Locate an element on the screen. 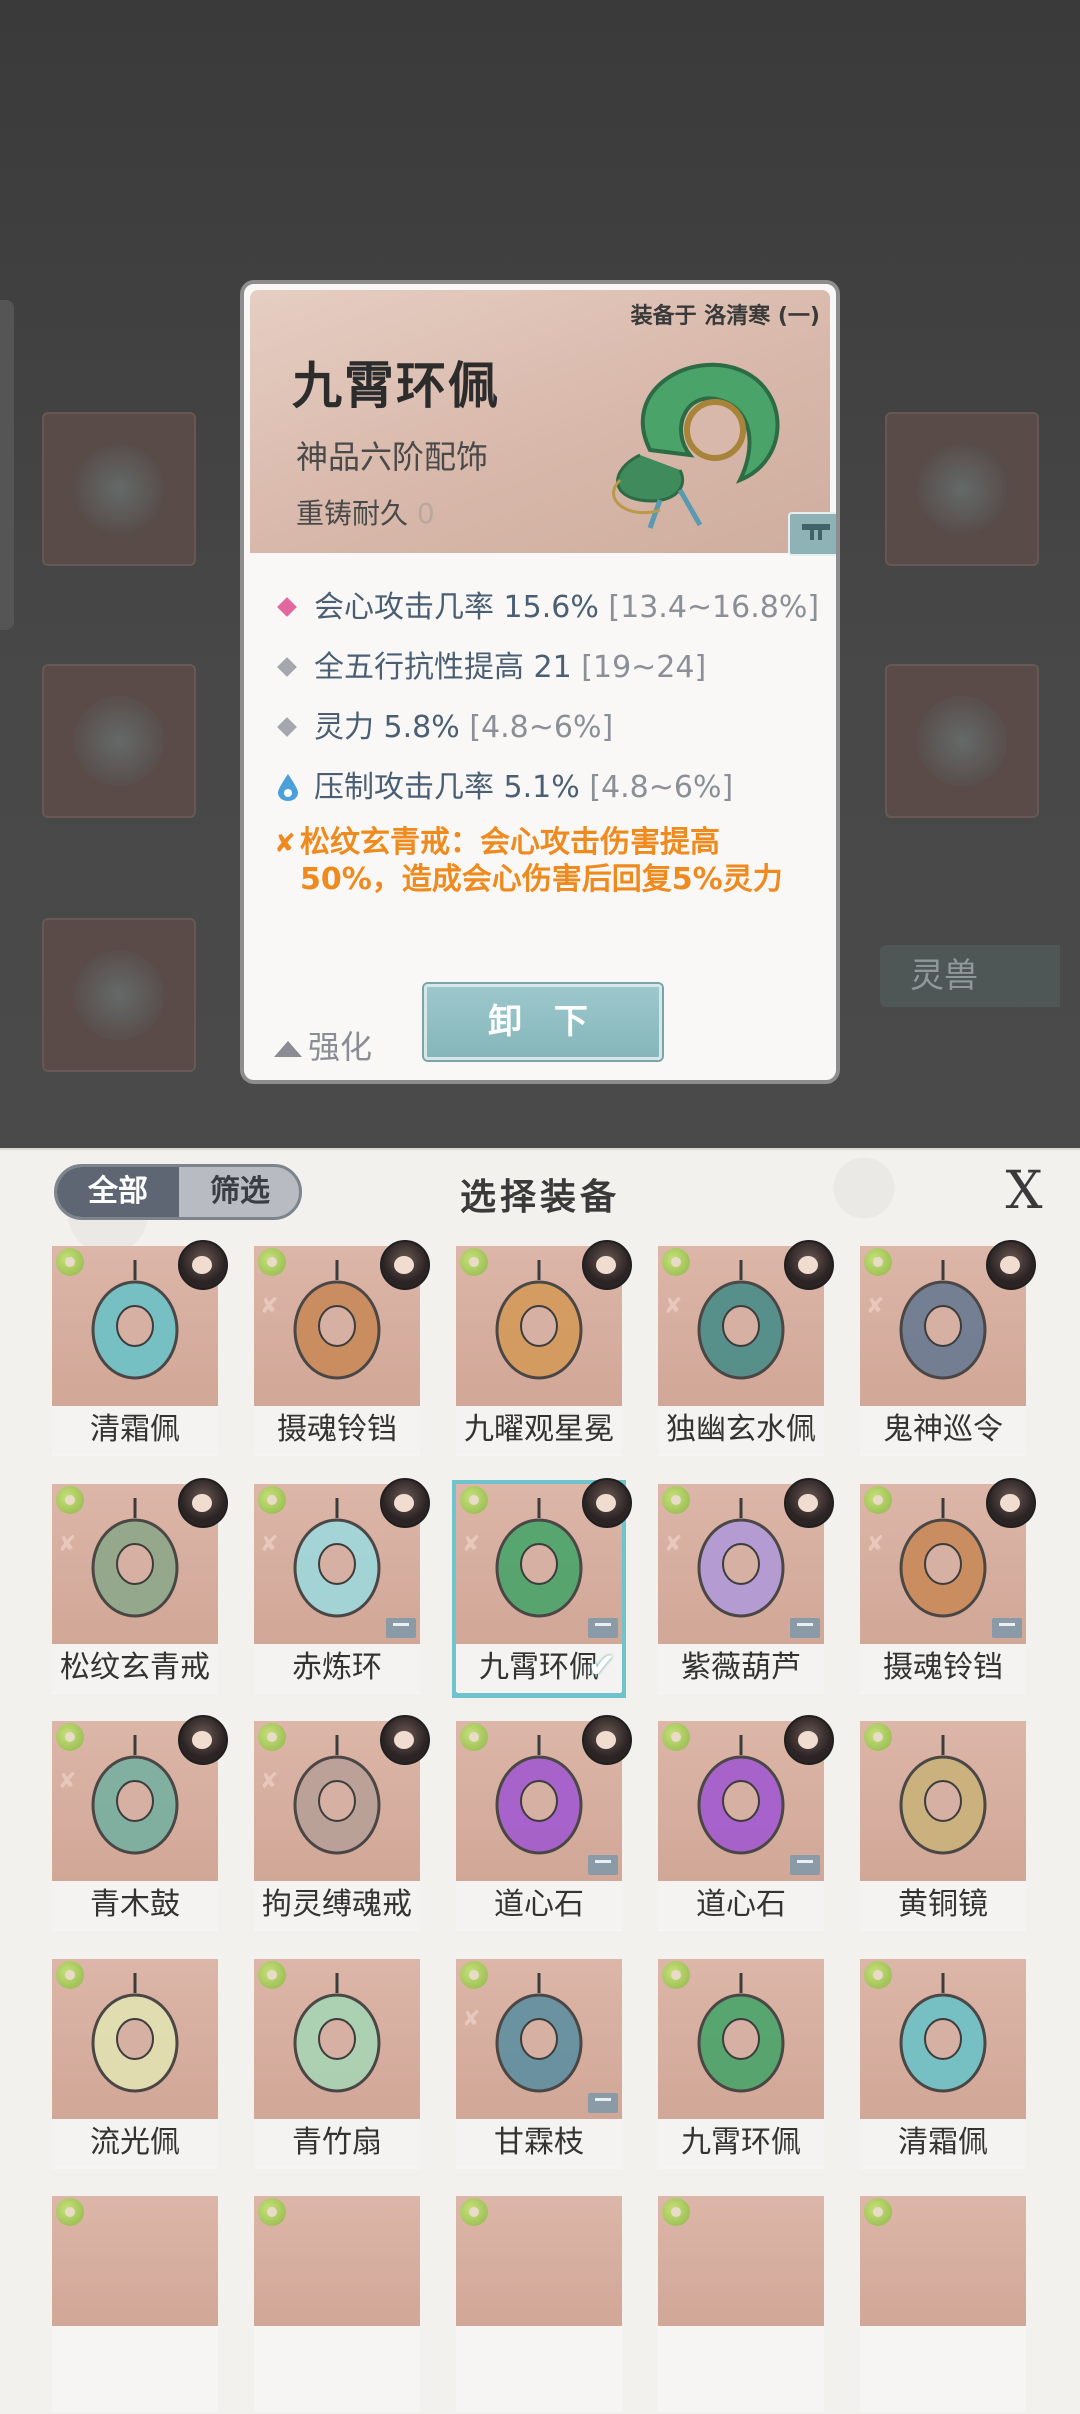 The height and width of the screenshot is (2414, 1080). stat-range: [13.4~16.8%] is located at coordinates (714, 607).